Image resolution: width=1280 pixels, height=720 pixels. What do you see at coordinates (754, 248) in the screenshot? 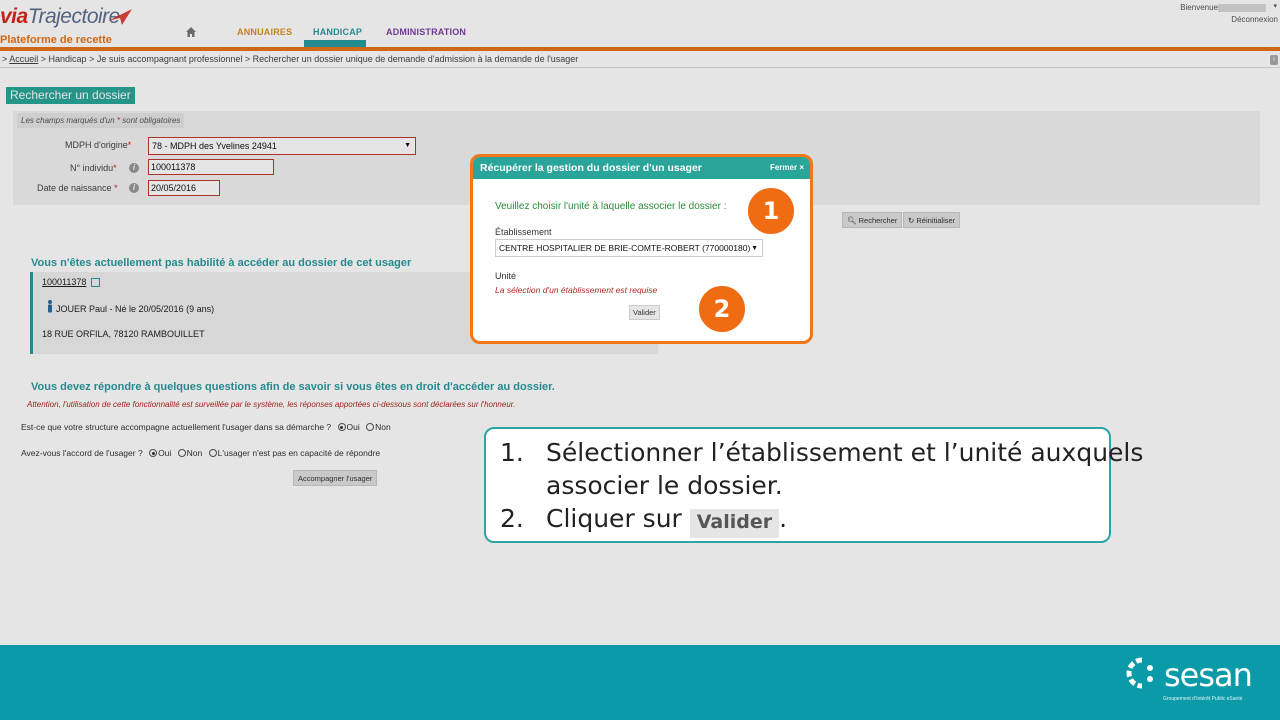
I see `chevron-down-icon: ▼` at bounding box center [754, 248].